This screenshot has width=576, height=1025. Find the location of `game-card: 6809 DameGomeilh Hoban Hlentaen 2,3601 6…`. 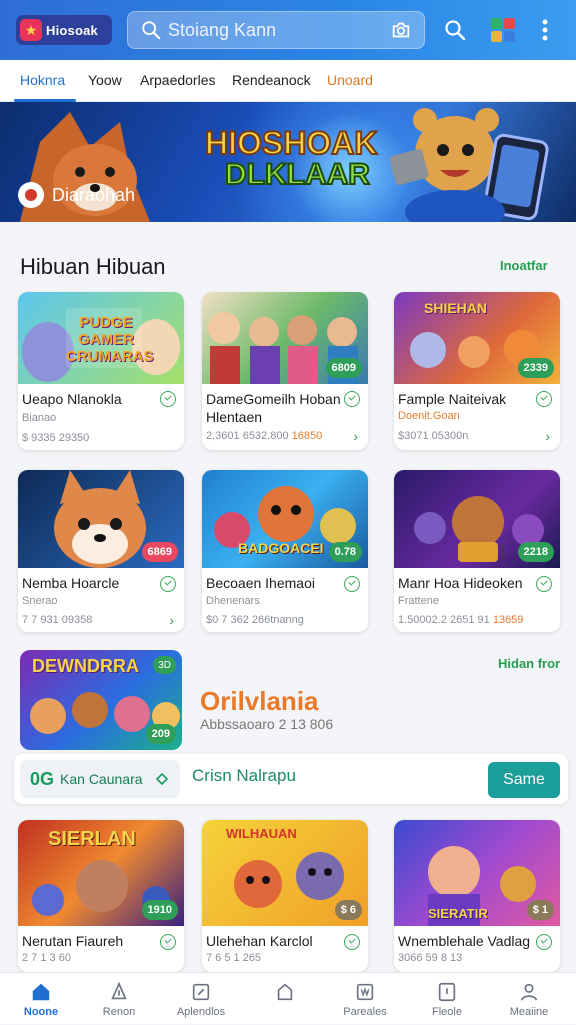

game-card: 6809 DameGomeilh Hoban Hlentaen 2,3601 6… is located at coordinates (285, 371).